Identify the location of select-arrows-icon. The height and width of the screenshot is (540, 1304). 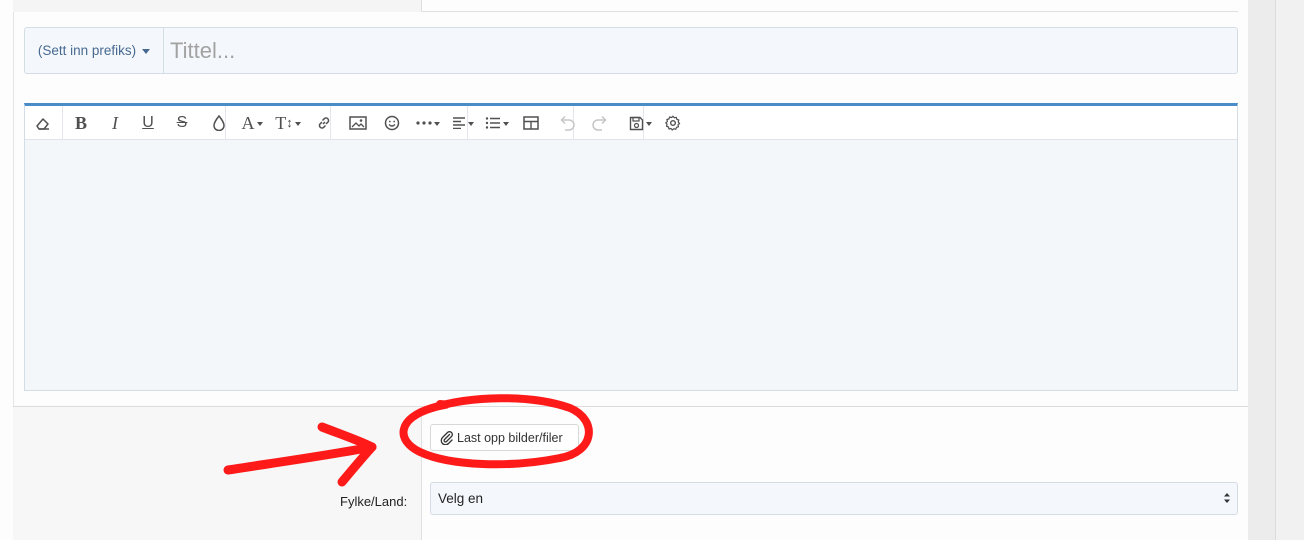
(1227, 498).